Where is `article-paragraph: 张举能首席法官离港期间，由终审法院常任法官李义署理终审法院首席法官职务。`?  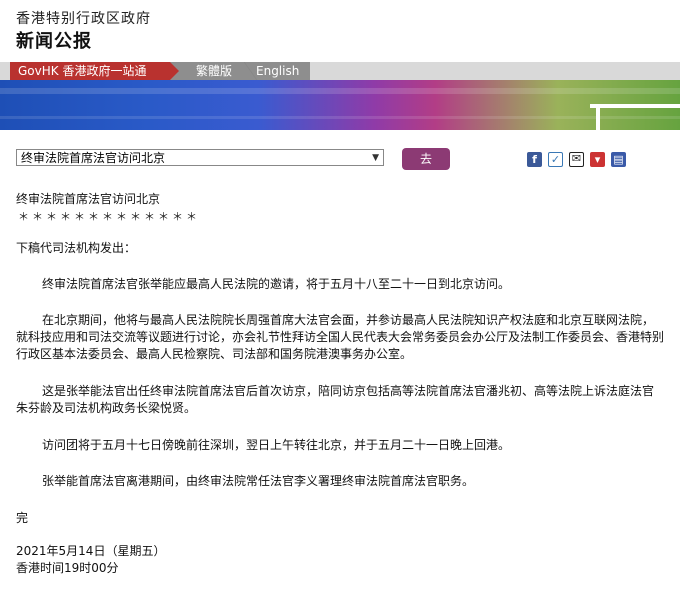
article-paragraph: 张举能首席法官离港期间，由终审法院常任法官李义署理终审法院首席法官职务。 is located at coordinates (258, 481).